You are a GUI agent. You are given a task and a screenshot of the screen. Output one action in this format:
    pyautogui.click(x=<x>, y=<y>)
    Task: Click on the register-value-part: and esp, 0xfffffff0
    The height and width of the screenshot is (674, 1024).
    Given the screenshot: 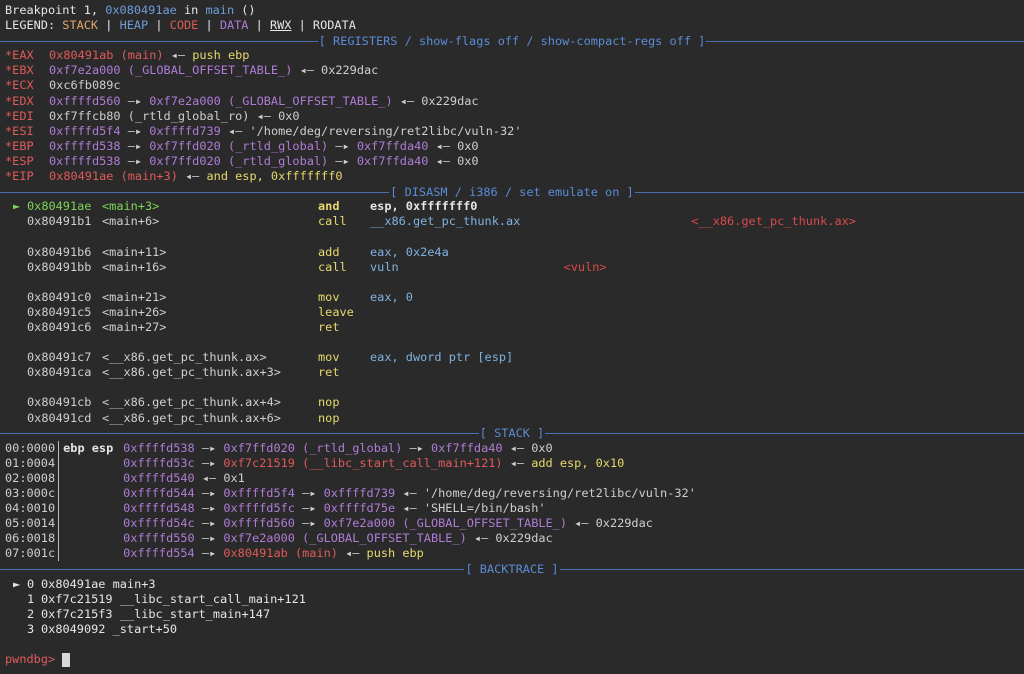 What is the action you would take?
    pyautogui.click(x=274, y=176)
    